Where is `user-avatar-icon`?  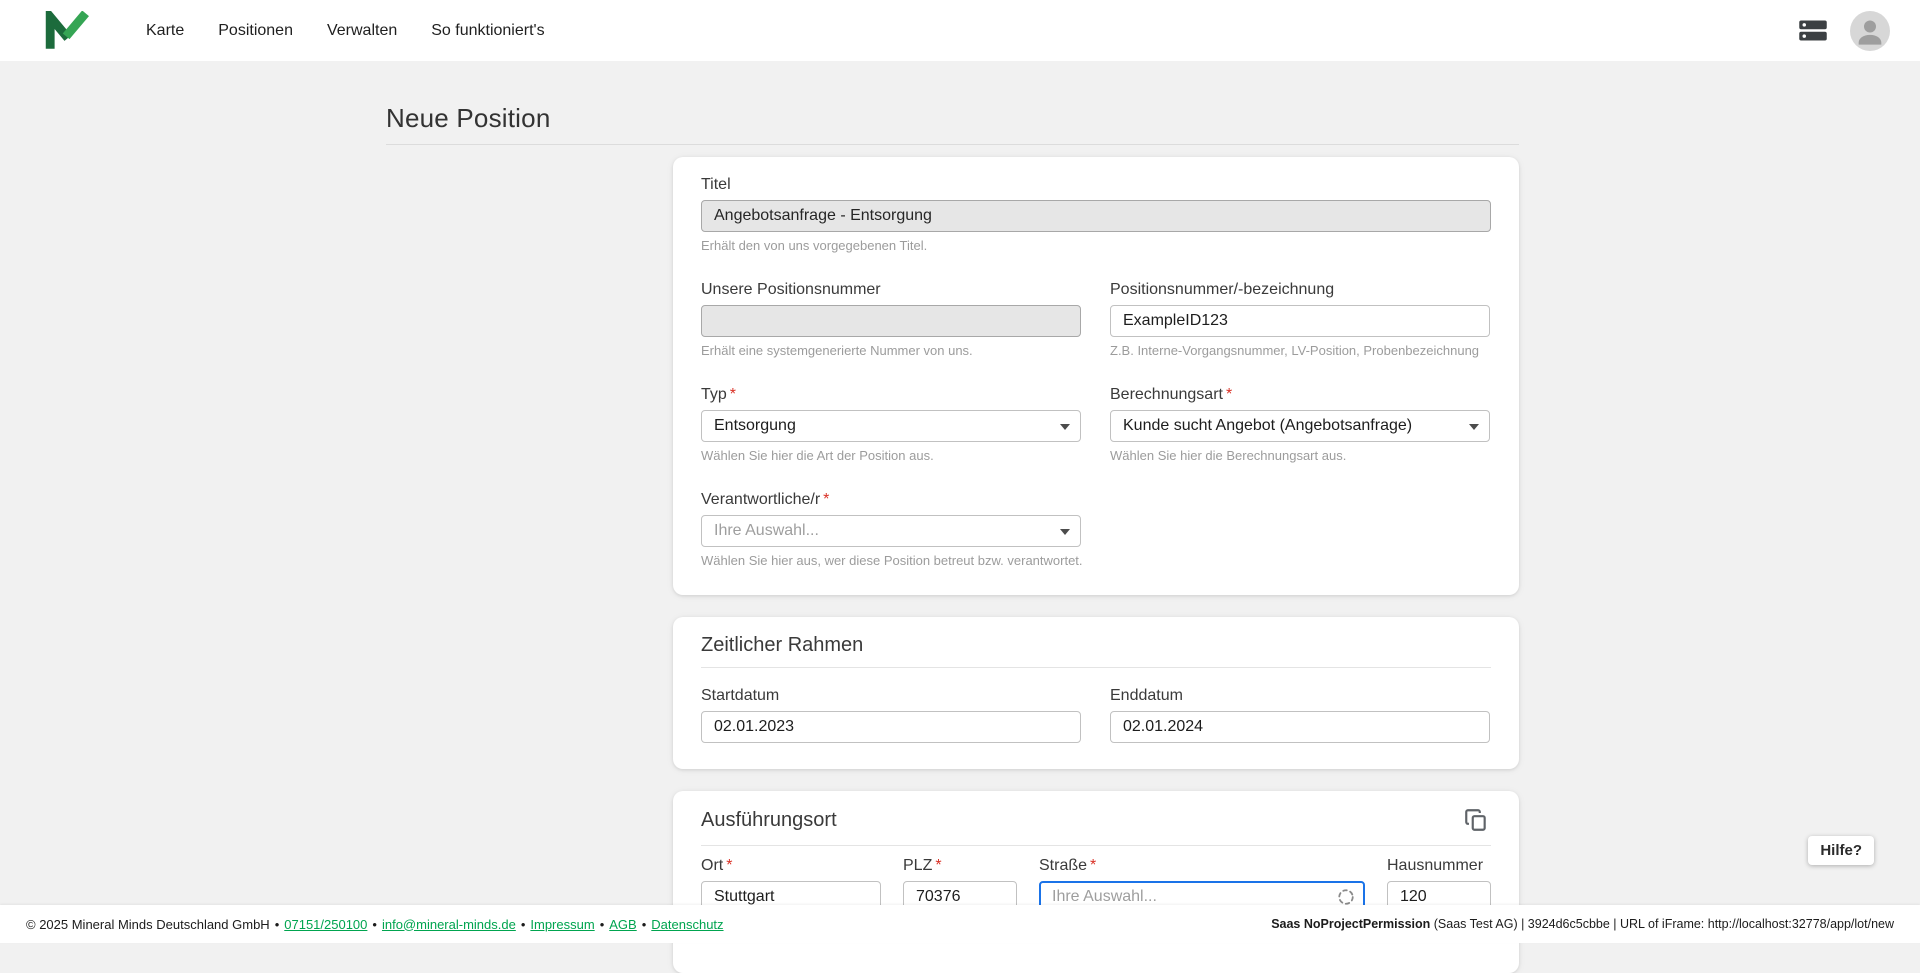 user-avatar-icon is located at coordinates (1870, 31).